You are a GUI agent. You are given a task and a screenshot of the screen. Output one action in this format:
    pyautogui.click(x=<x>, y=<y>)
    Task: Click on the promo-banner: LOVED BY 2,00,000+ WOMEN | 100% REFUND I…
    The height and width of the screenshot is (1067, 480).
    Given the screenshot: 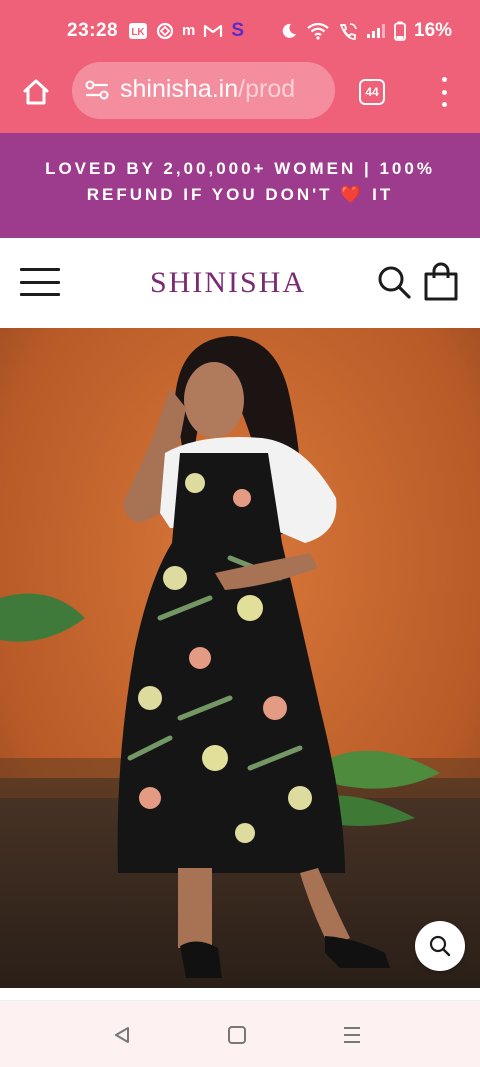 What is the action you would take?
    pyautogui.click(x=240, y=185)
    